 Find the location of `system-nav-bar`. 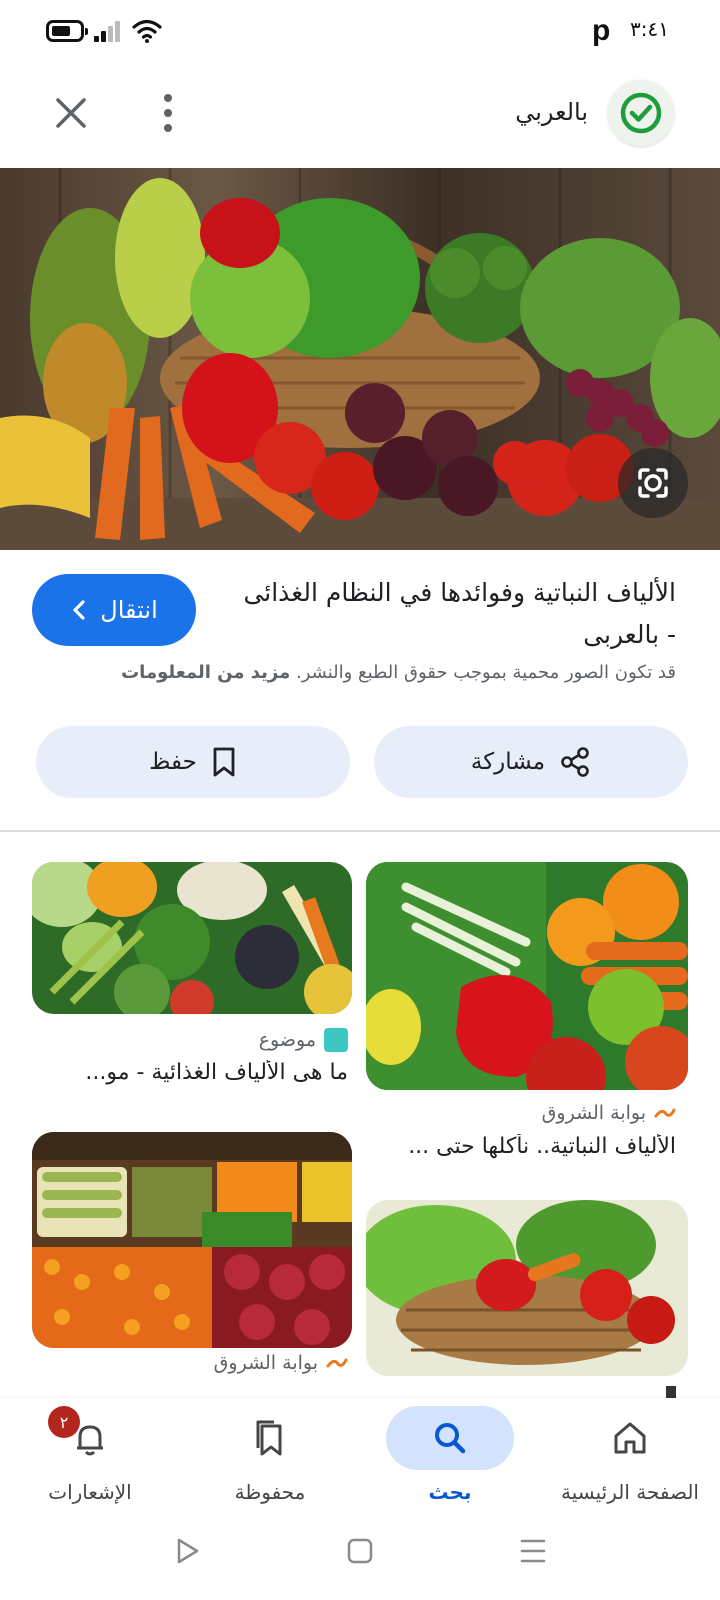

system-nav-bar is located at coordinates (360, 1559).